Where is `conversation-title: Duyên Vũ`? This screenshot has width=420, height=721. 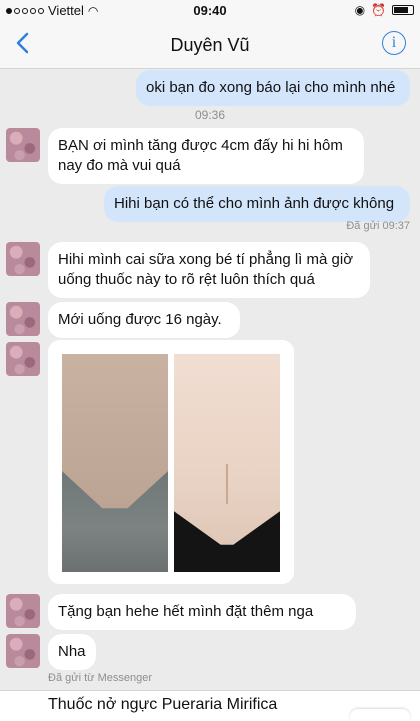
conversation-title: Duyên Vũ is located at coordinates (210, 45).